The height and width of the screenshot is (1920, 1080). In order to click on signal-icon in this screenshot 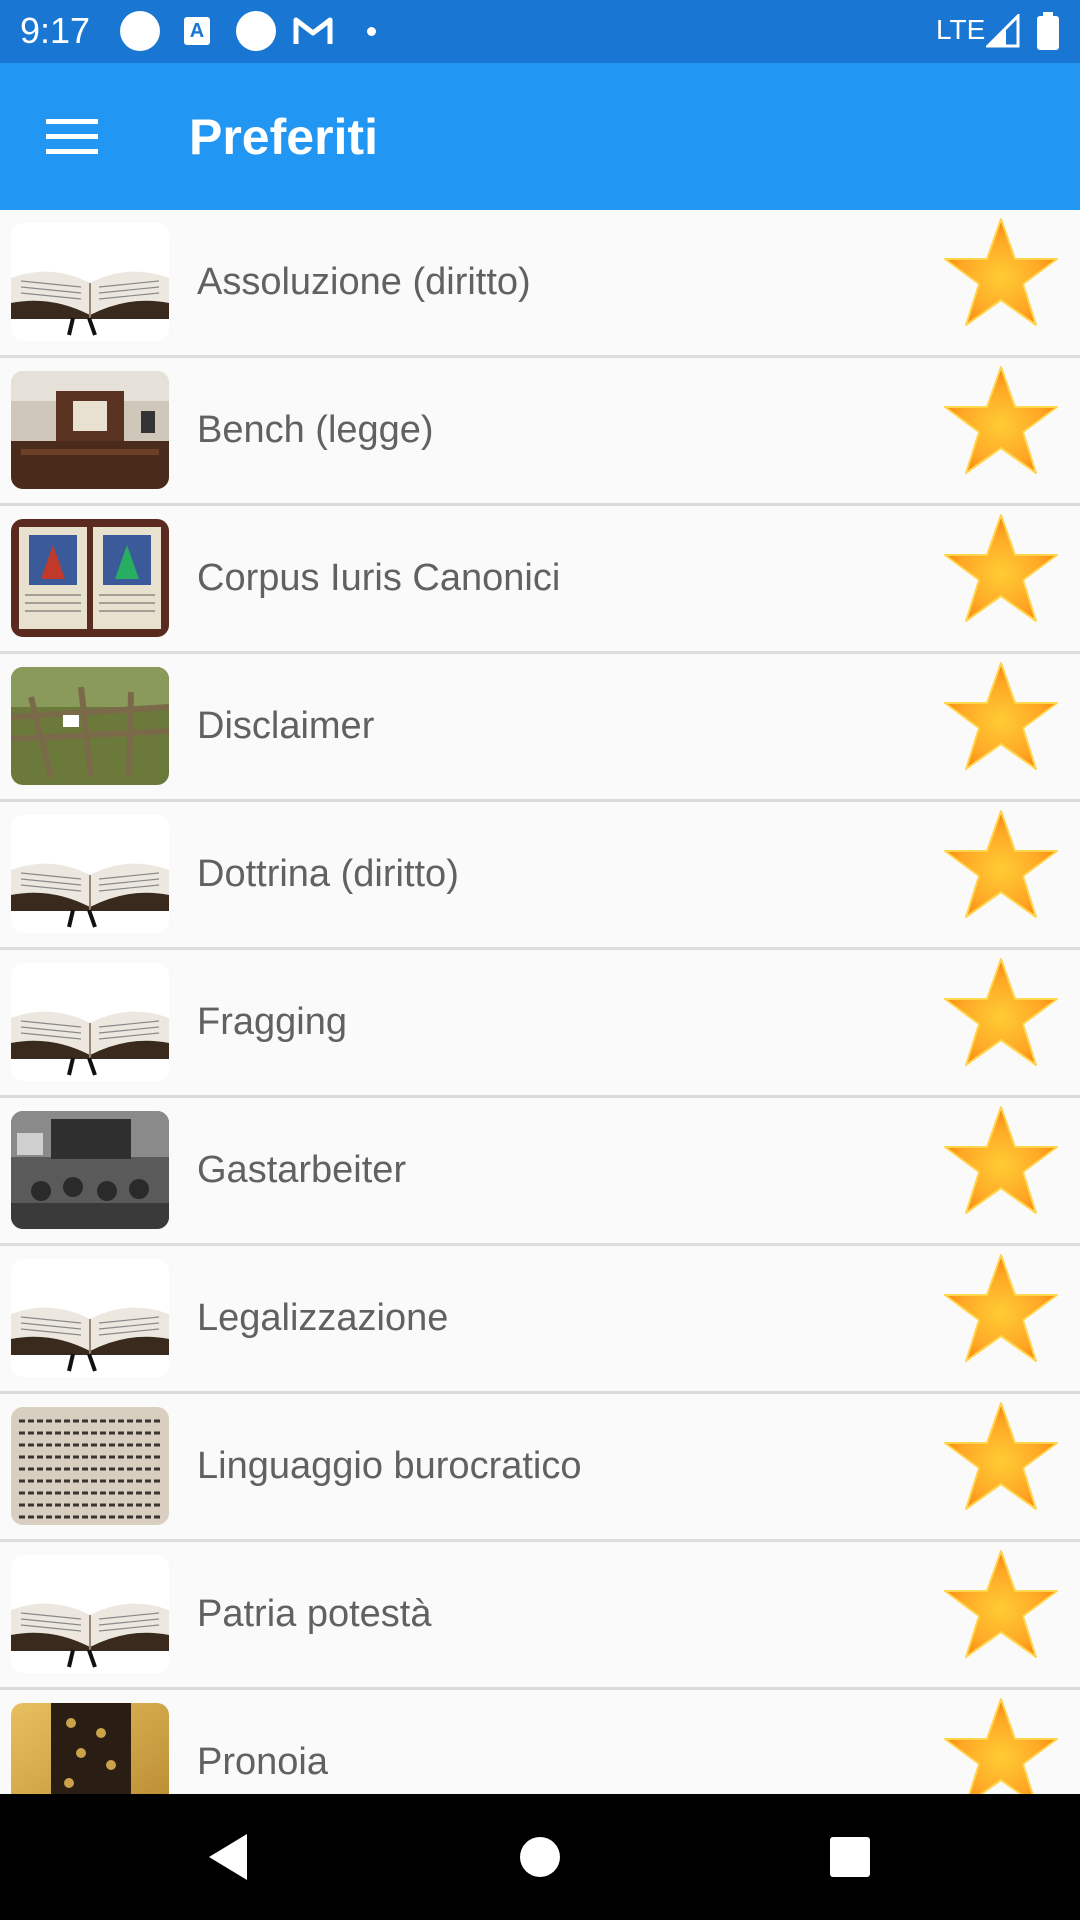, I will do `click(1003, 31)`.